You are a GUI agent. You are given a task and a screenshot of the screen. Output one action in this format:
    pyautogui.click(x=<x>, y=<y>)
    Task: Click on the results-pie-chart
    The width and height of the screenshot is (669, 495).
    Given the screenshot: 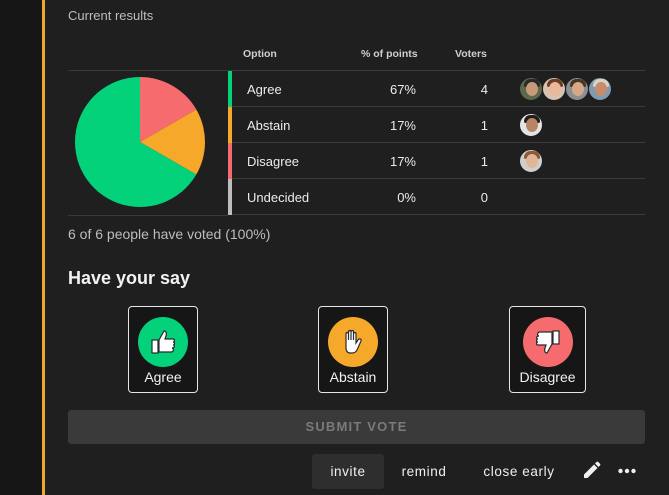 What is the action you would take?
    pyautogui.click(x=148, y=143)
    